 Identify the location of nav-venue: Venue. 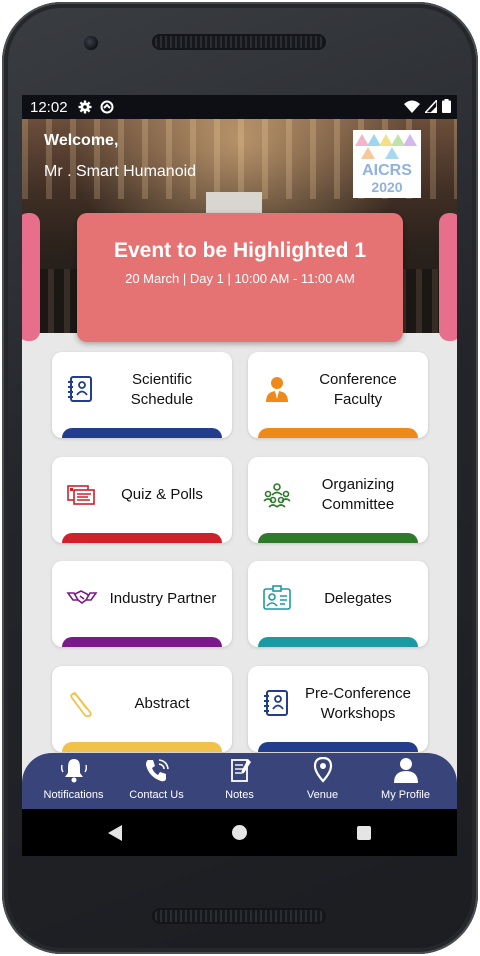
(322, 779).